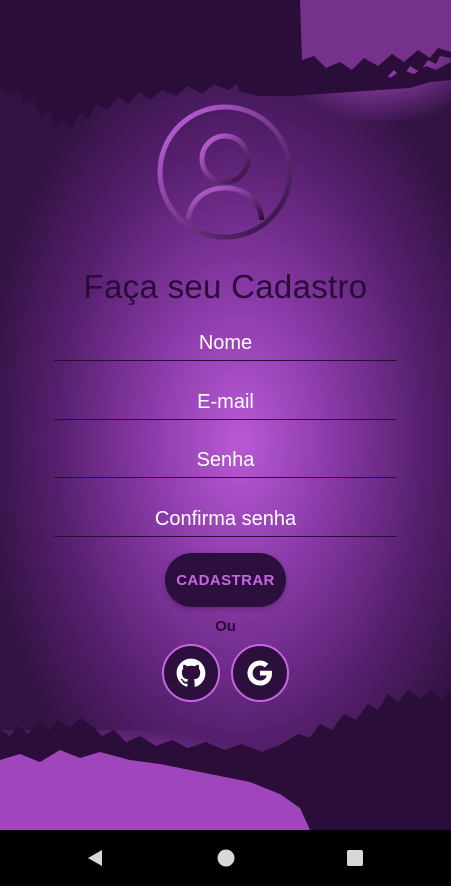 This screenshot has width=451, height=886. I want to click on email-input, so click(225, 402).